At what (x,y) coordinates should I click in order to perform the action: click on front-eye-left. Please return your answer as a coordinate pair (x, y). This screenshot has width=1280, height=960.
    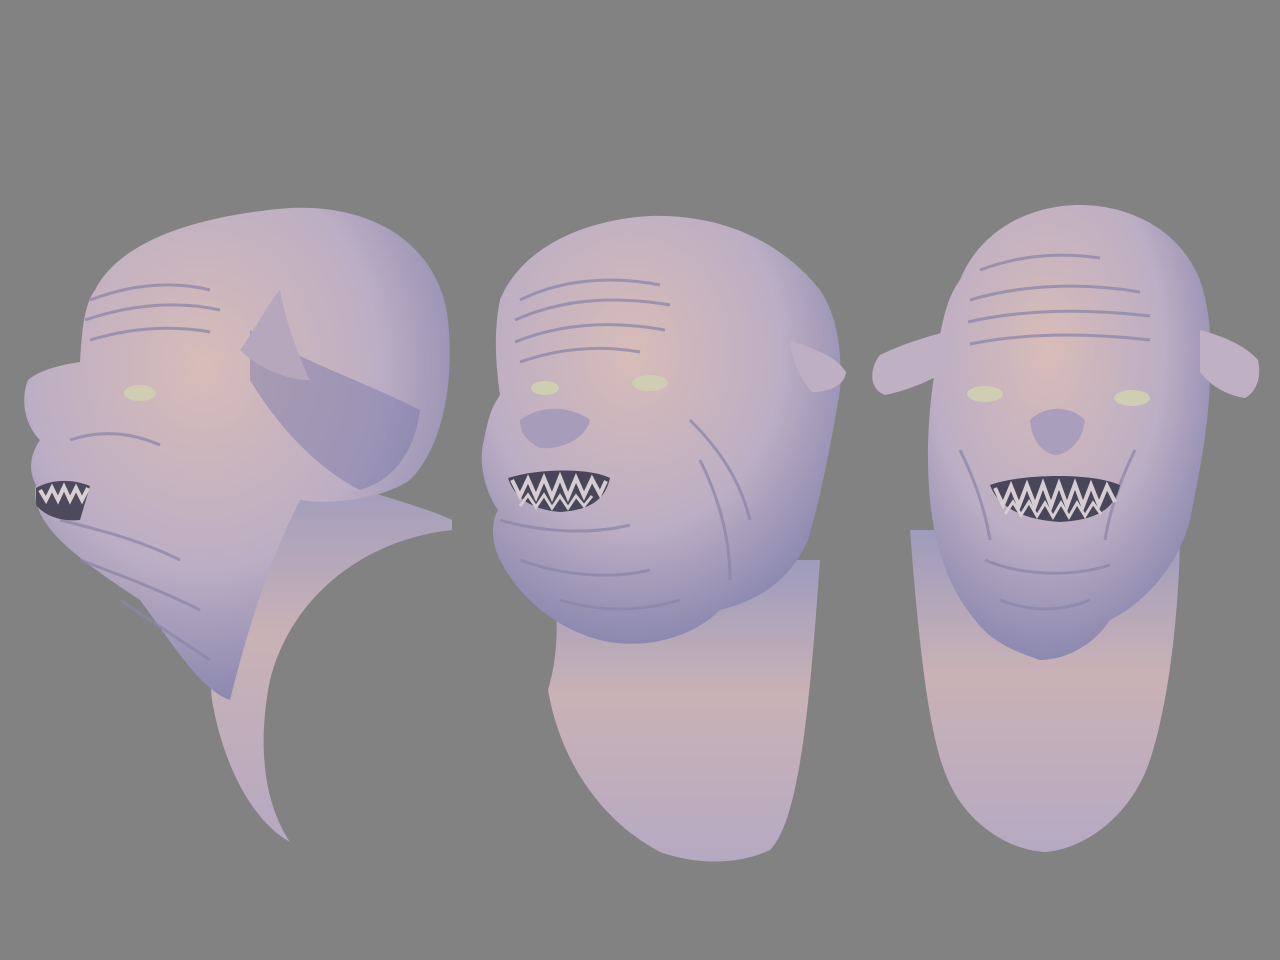
    Looking at the image, I should click on (985, 394).